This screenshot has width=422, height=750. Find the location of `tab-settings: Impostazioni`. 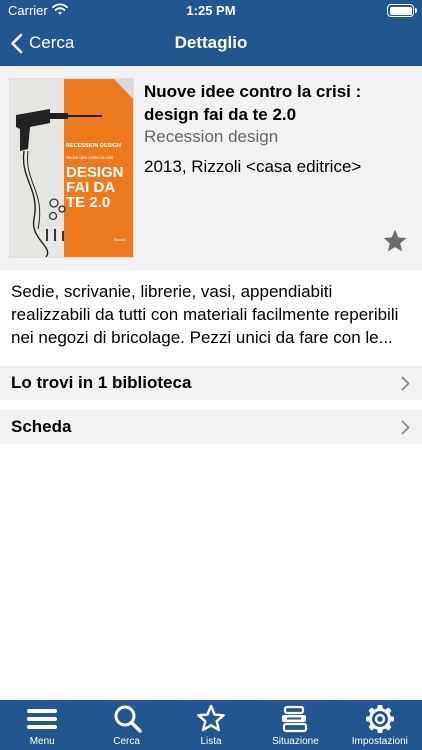

tab-settings: Impostazioni is located at coordinates (380, 725).